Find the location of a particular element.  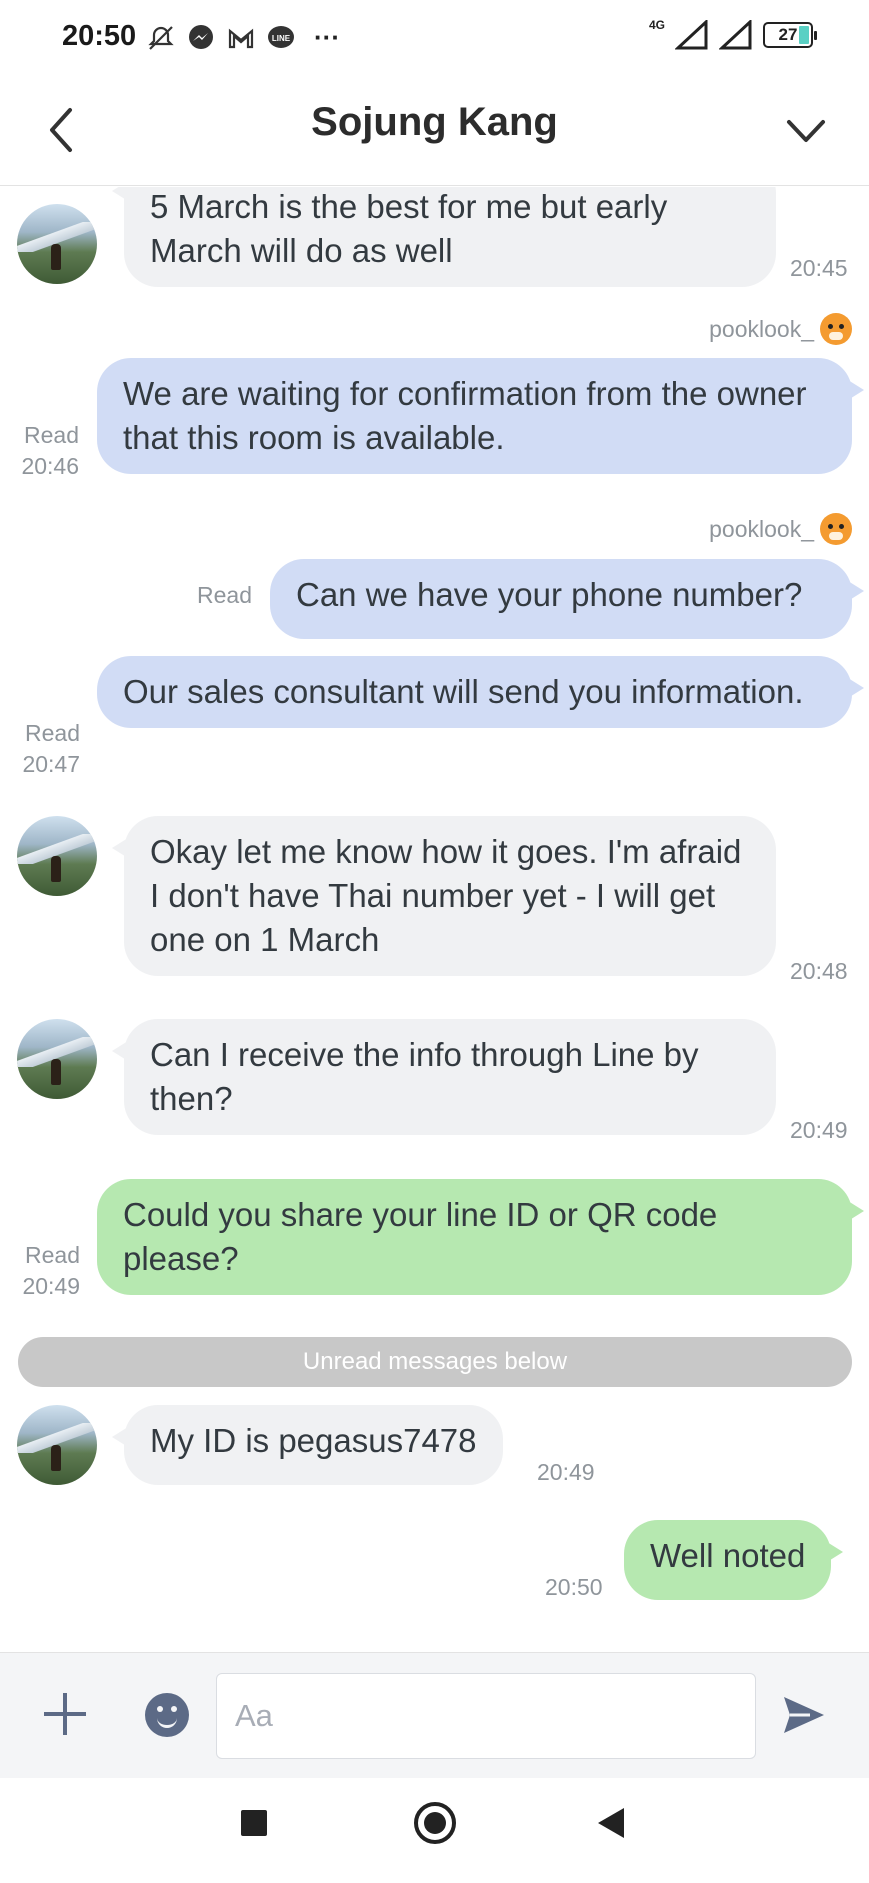

read-receipt: Read 20:47 is located at coordinates (45, 749).